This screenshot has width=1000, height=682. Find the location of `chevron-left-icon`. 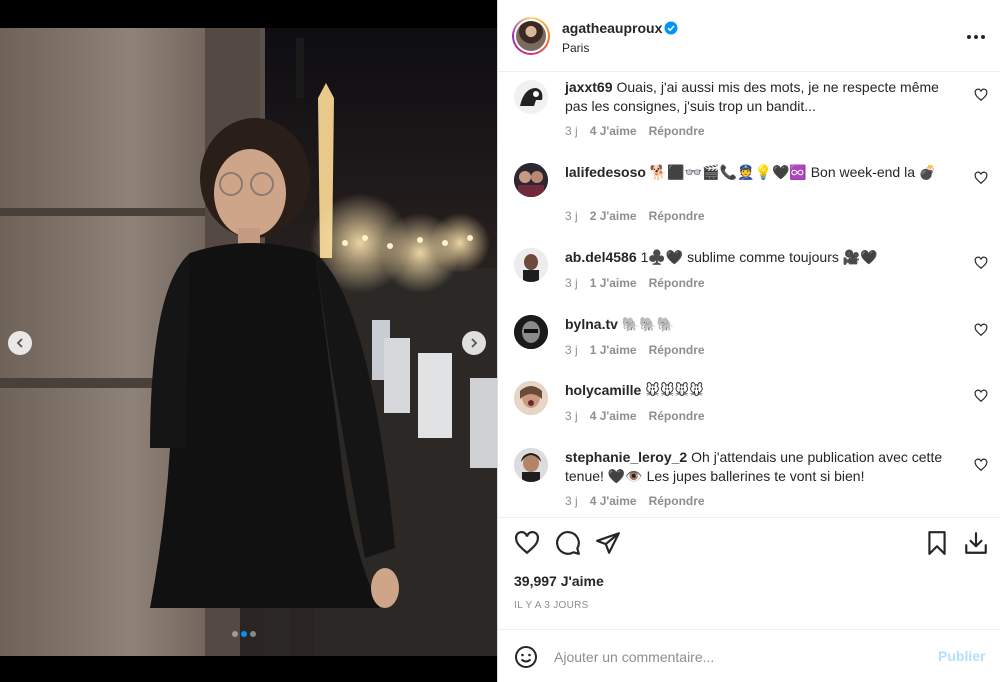

chevron-left-icon is located at coordinates (19, 343).